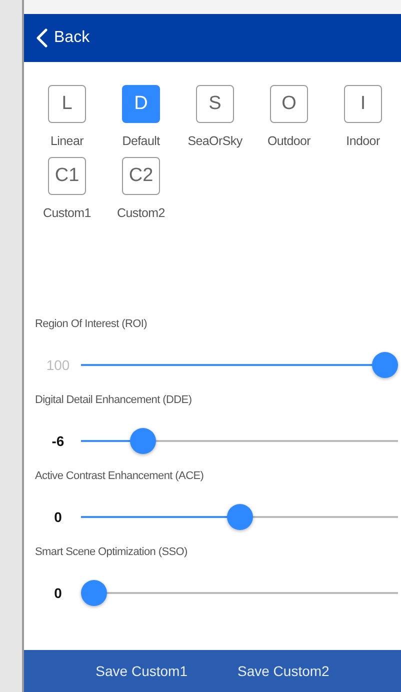 The height and width of the screenshot is (692, 401). What do you see at coordinates (141, 104) in the screenshot?
I see `preset-button: D` at bounding box center [141, 104].